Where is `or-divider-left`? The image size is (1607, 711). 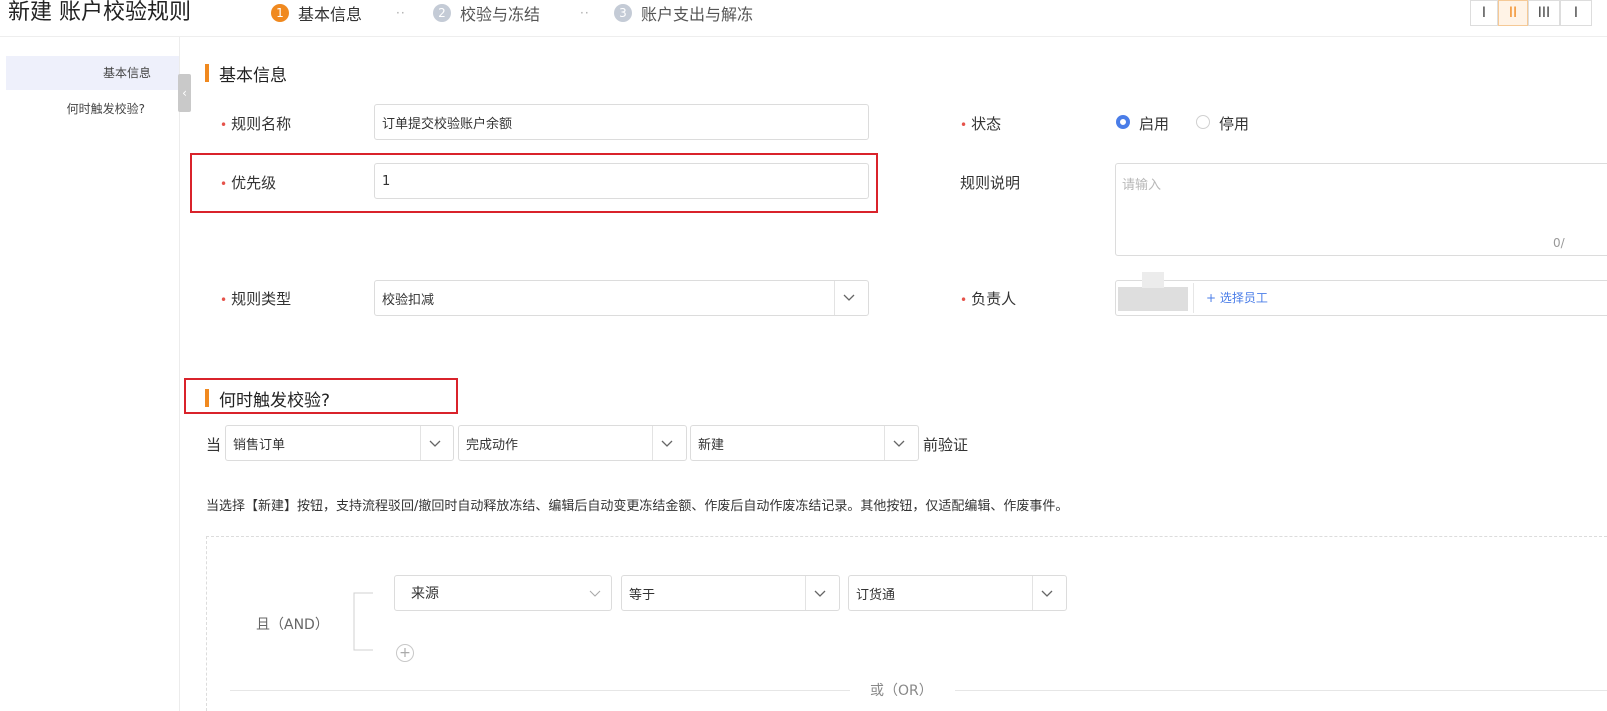
or-divider-left is located at coordinates (540, 690).